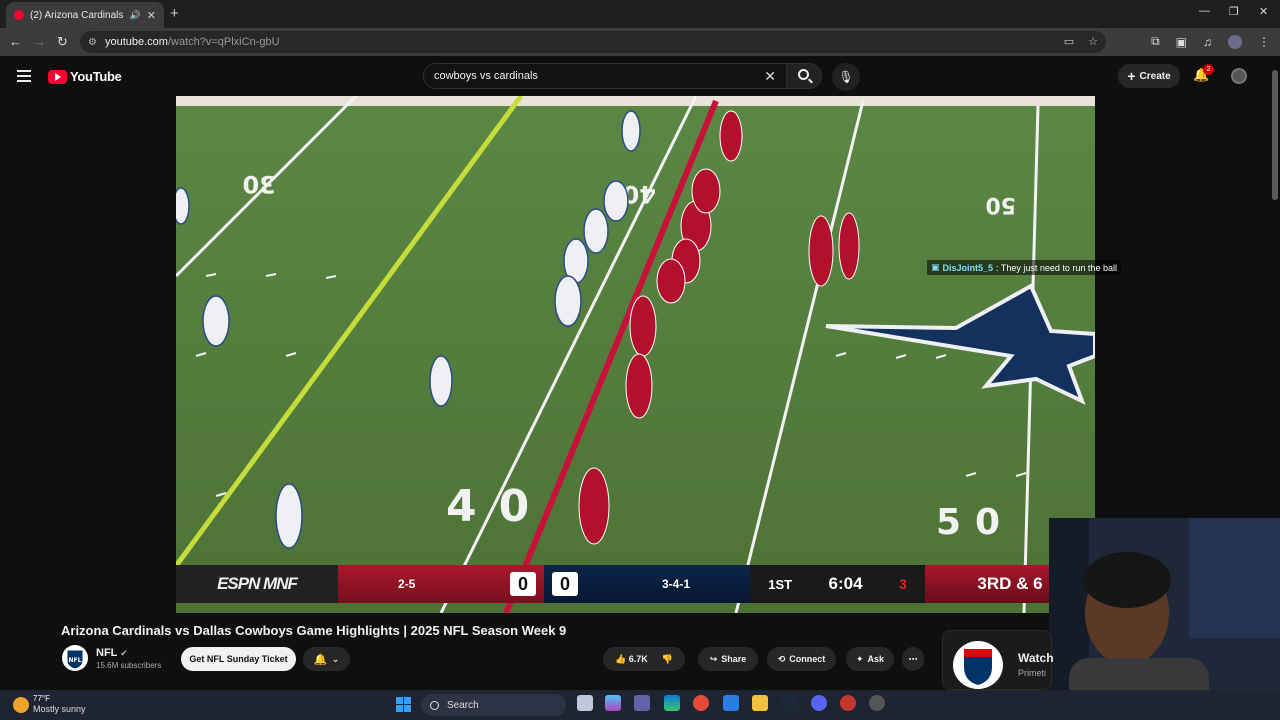 This screenshot has height=720, width=1280. I want to click on game-clock: 6:04, so click(845, 583).